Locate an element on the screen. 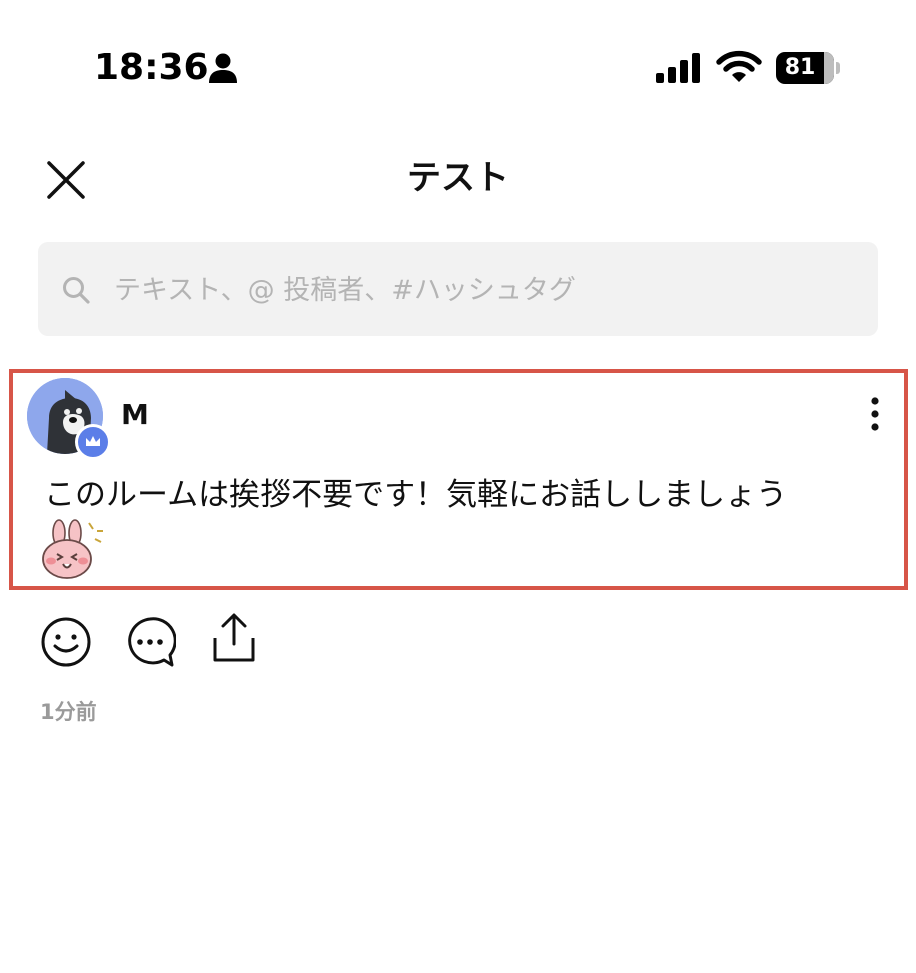  battery-level: 81 is located at coordinates (800, 67).